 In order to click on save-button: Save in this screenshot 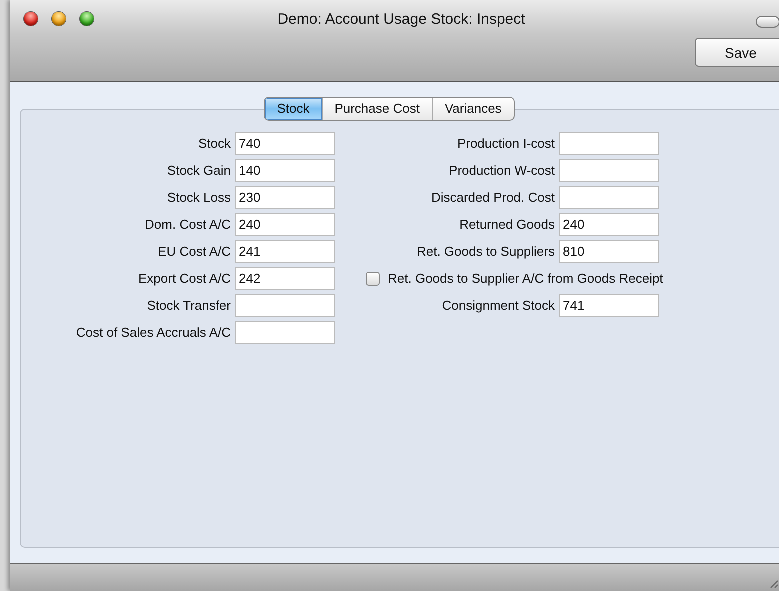, I will do `click(737, 52)`.